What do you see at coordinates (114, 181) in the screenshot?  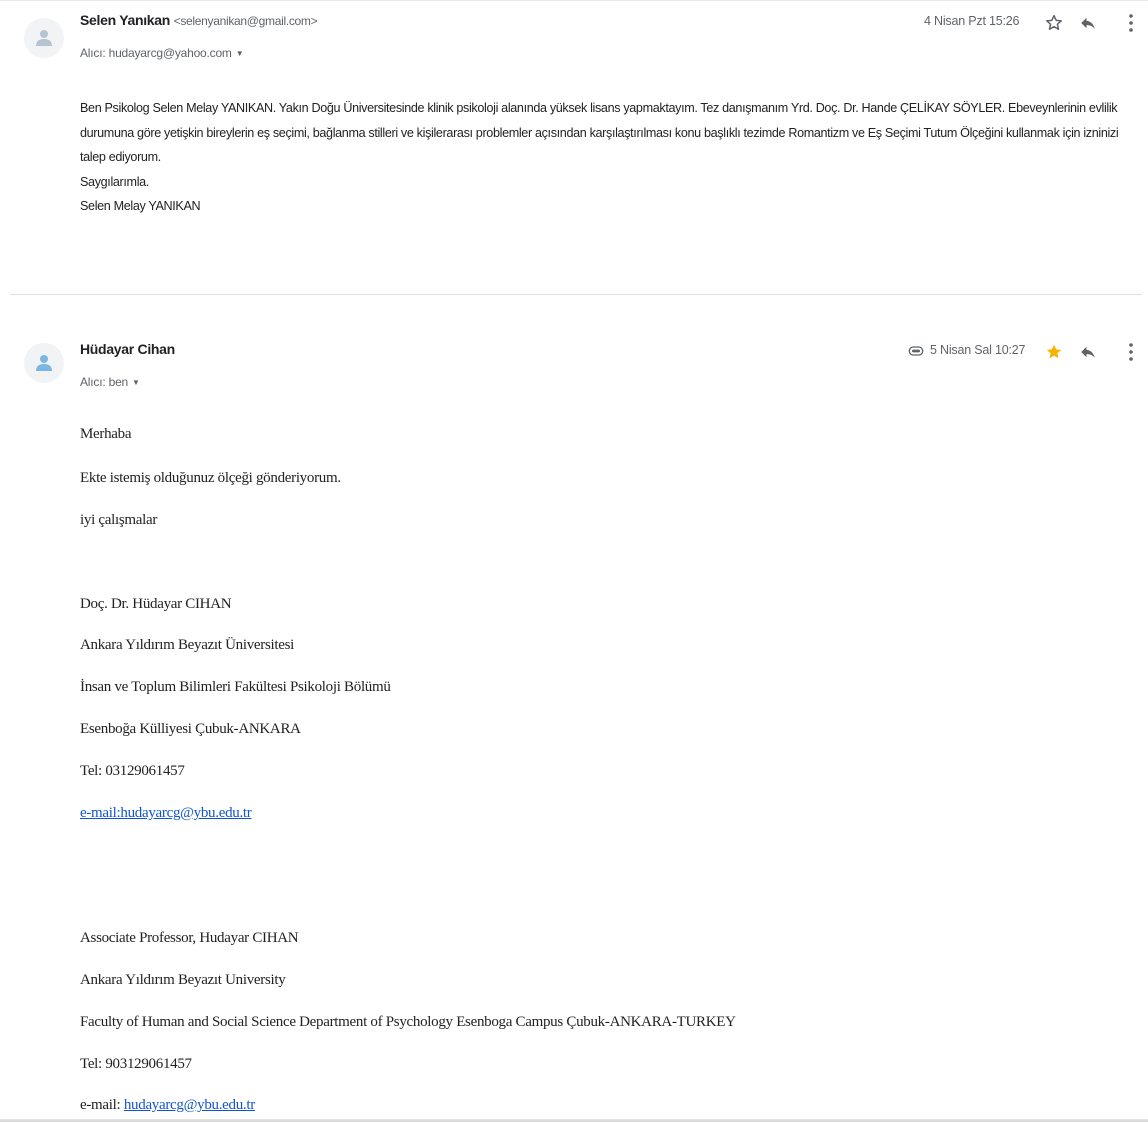 I see `body-closing: Saygılarımla.` at bounding box center [114, 181].